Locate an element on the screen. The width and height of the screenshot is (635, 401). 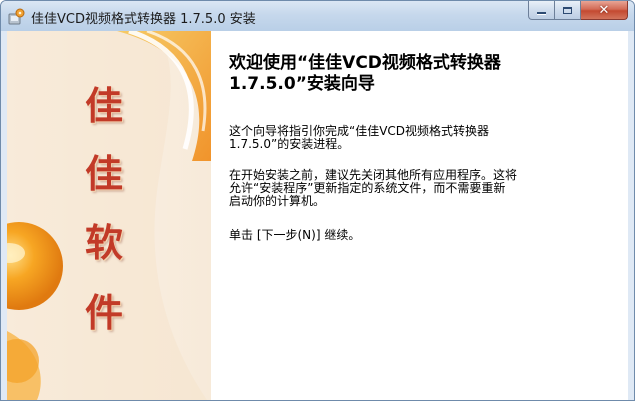
continue-instruction: 单击 [下一步(N)] 继续。 is located at coordinates (295, 235).